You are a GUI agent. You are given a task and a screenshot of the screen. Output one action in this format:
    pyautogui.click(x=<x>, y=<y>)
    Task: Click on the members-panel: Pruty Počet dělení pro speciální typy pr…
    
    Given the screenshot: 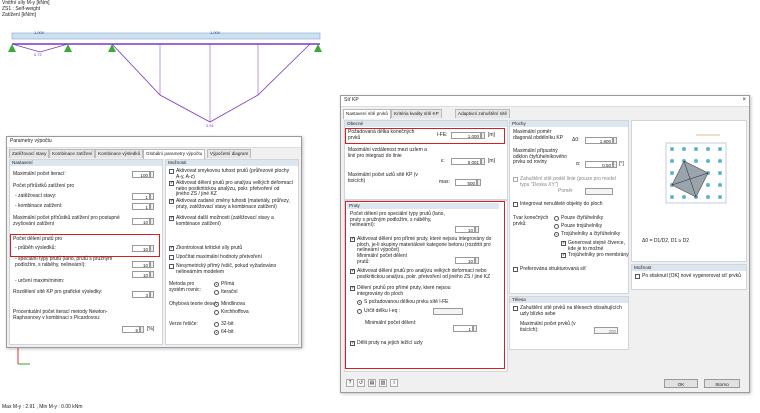 What is the action you would take?
    pyautogui.click(x=426, y=286)
    